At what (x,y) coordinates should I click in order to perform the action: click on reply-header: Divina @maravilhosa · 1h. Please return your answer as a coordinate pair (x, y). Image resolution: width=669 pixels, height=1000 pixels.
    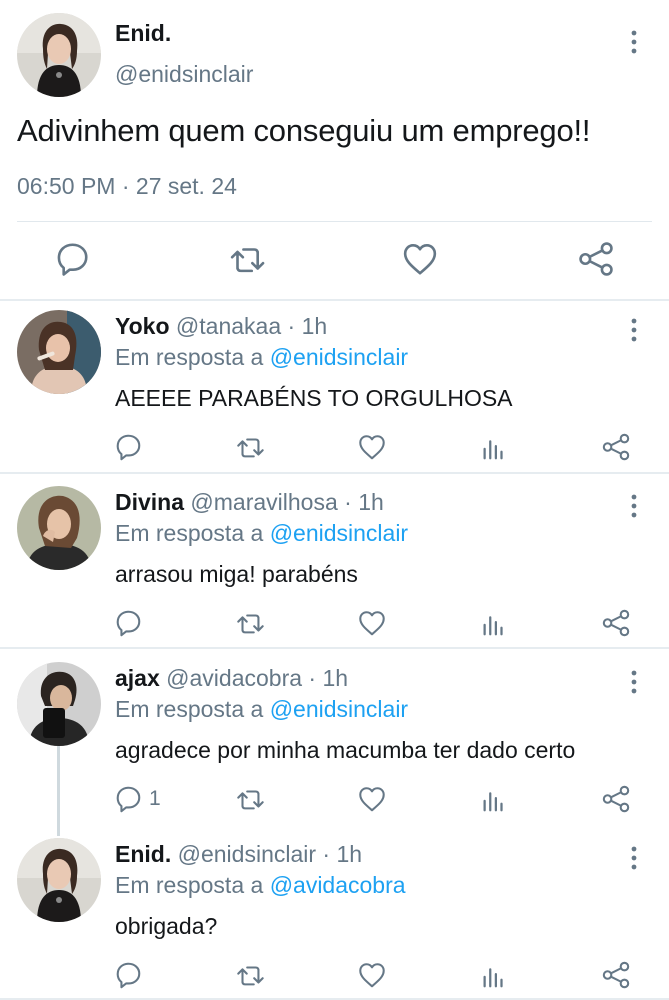
    Looking at the image, I should click on (249, 502).